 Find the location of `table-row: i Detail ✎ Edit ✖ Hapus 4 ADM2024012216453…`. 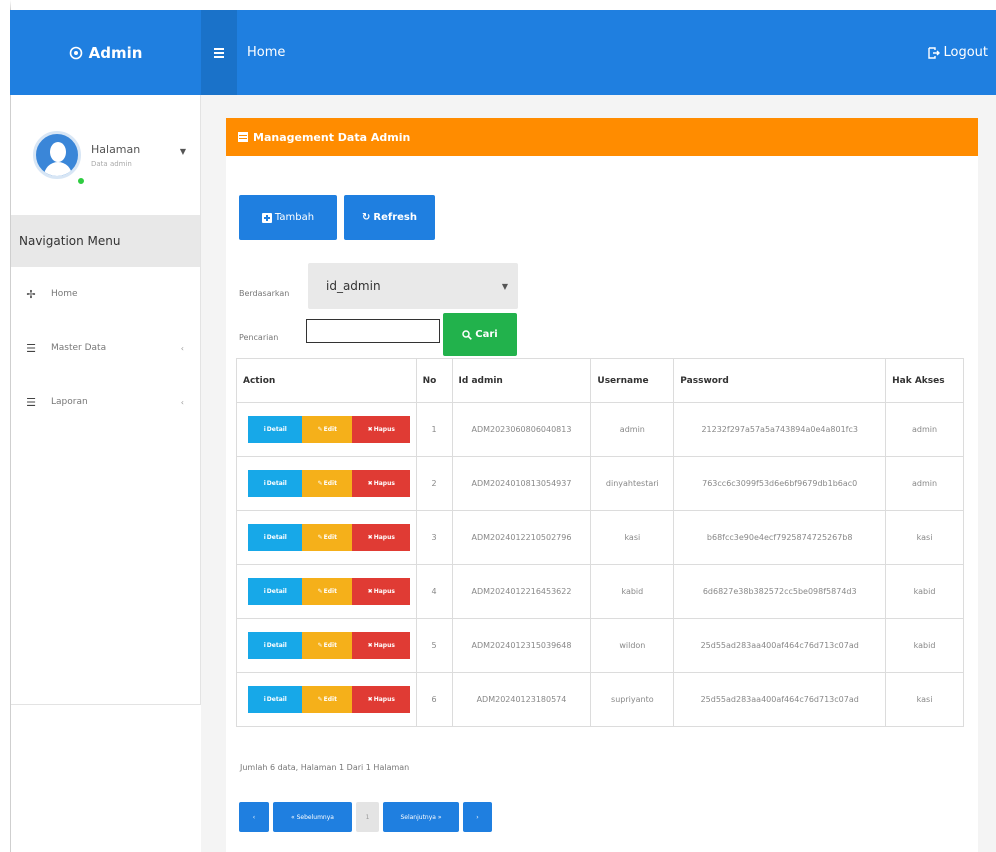

table-row: i Detail ✎ Edit ✖ Hapus 4 ADM2024012216453… is located at coordinates (600, 591).